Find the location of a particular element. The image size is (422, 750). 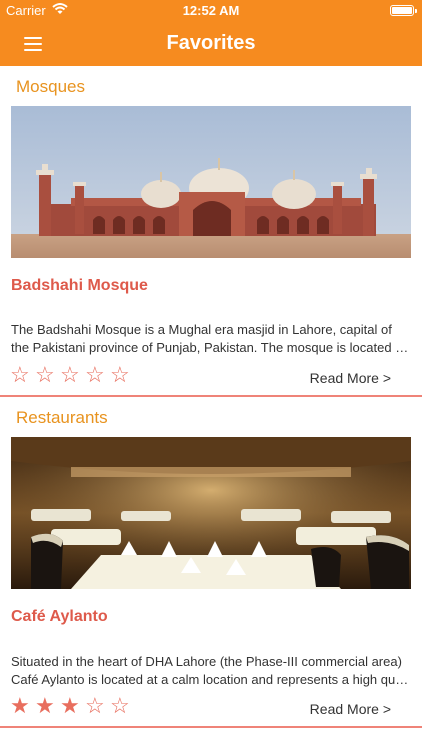

section-header: Restaurants is located at coordinates (62, 417).